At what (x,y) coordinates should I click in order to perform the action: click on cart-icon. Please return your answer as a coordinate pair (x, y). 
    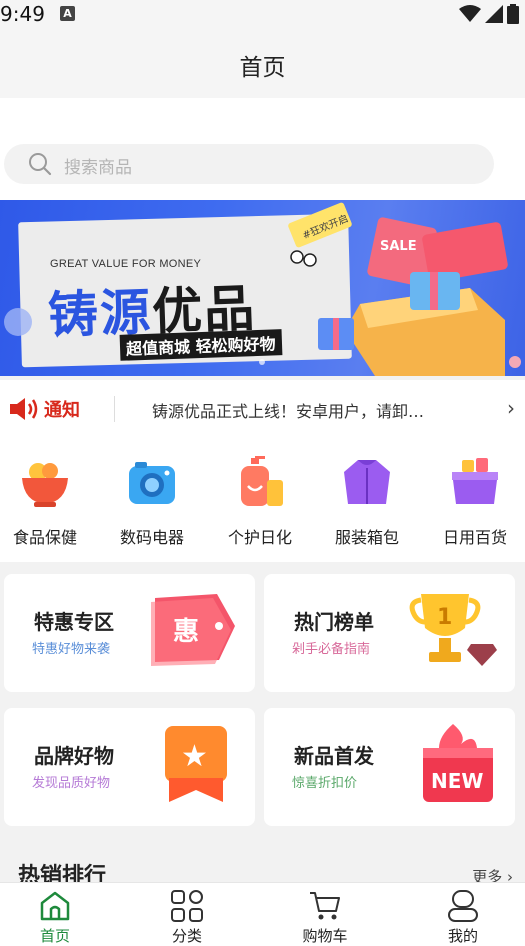
    Looking at the image, I should click on (325, 906).